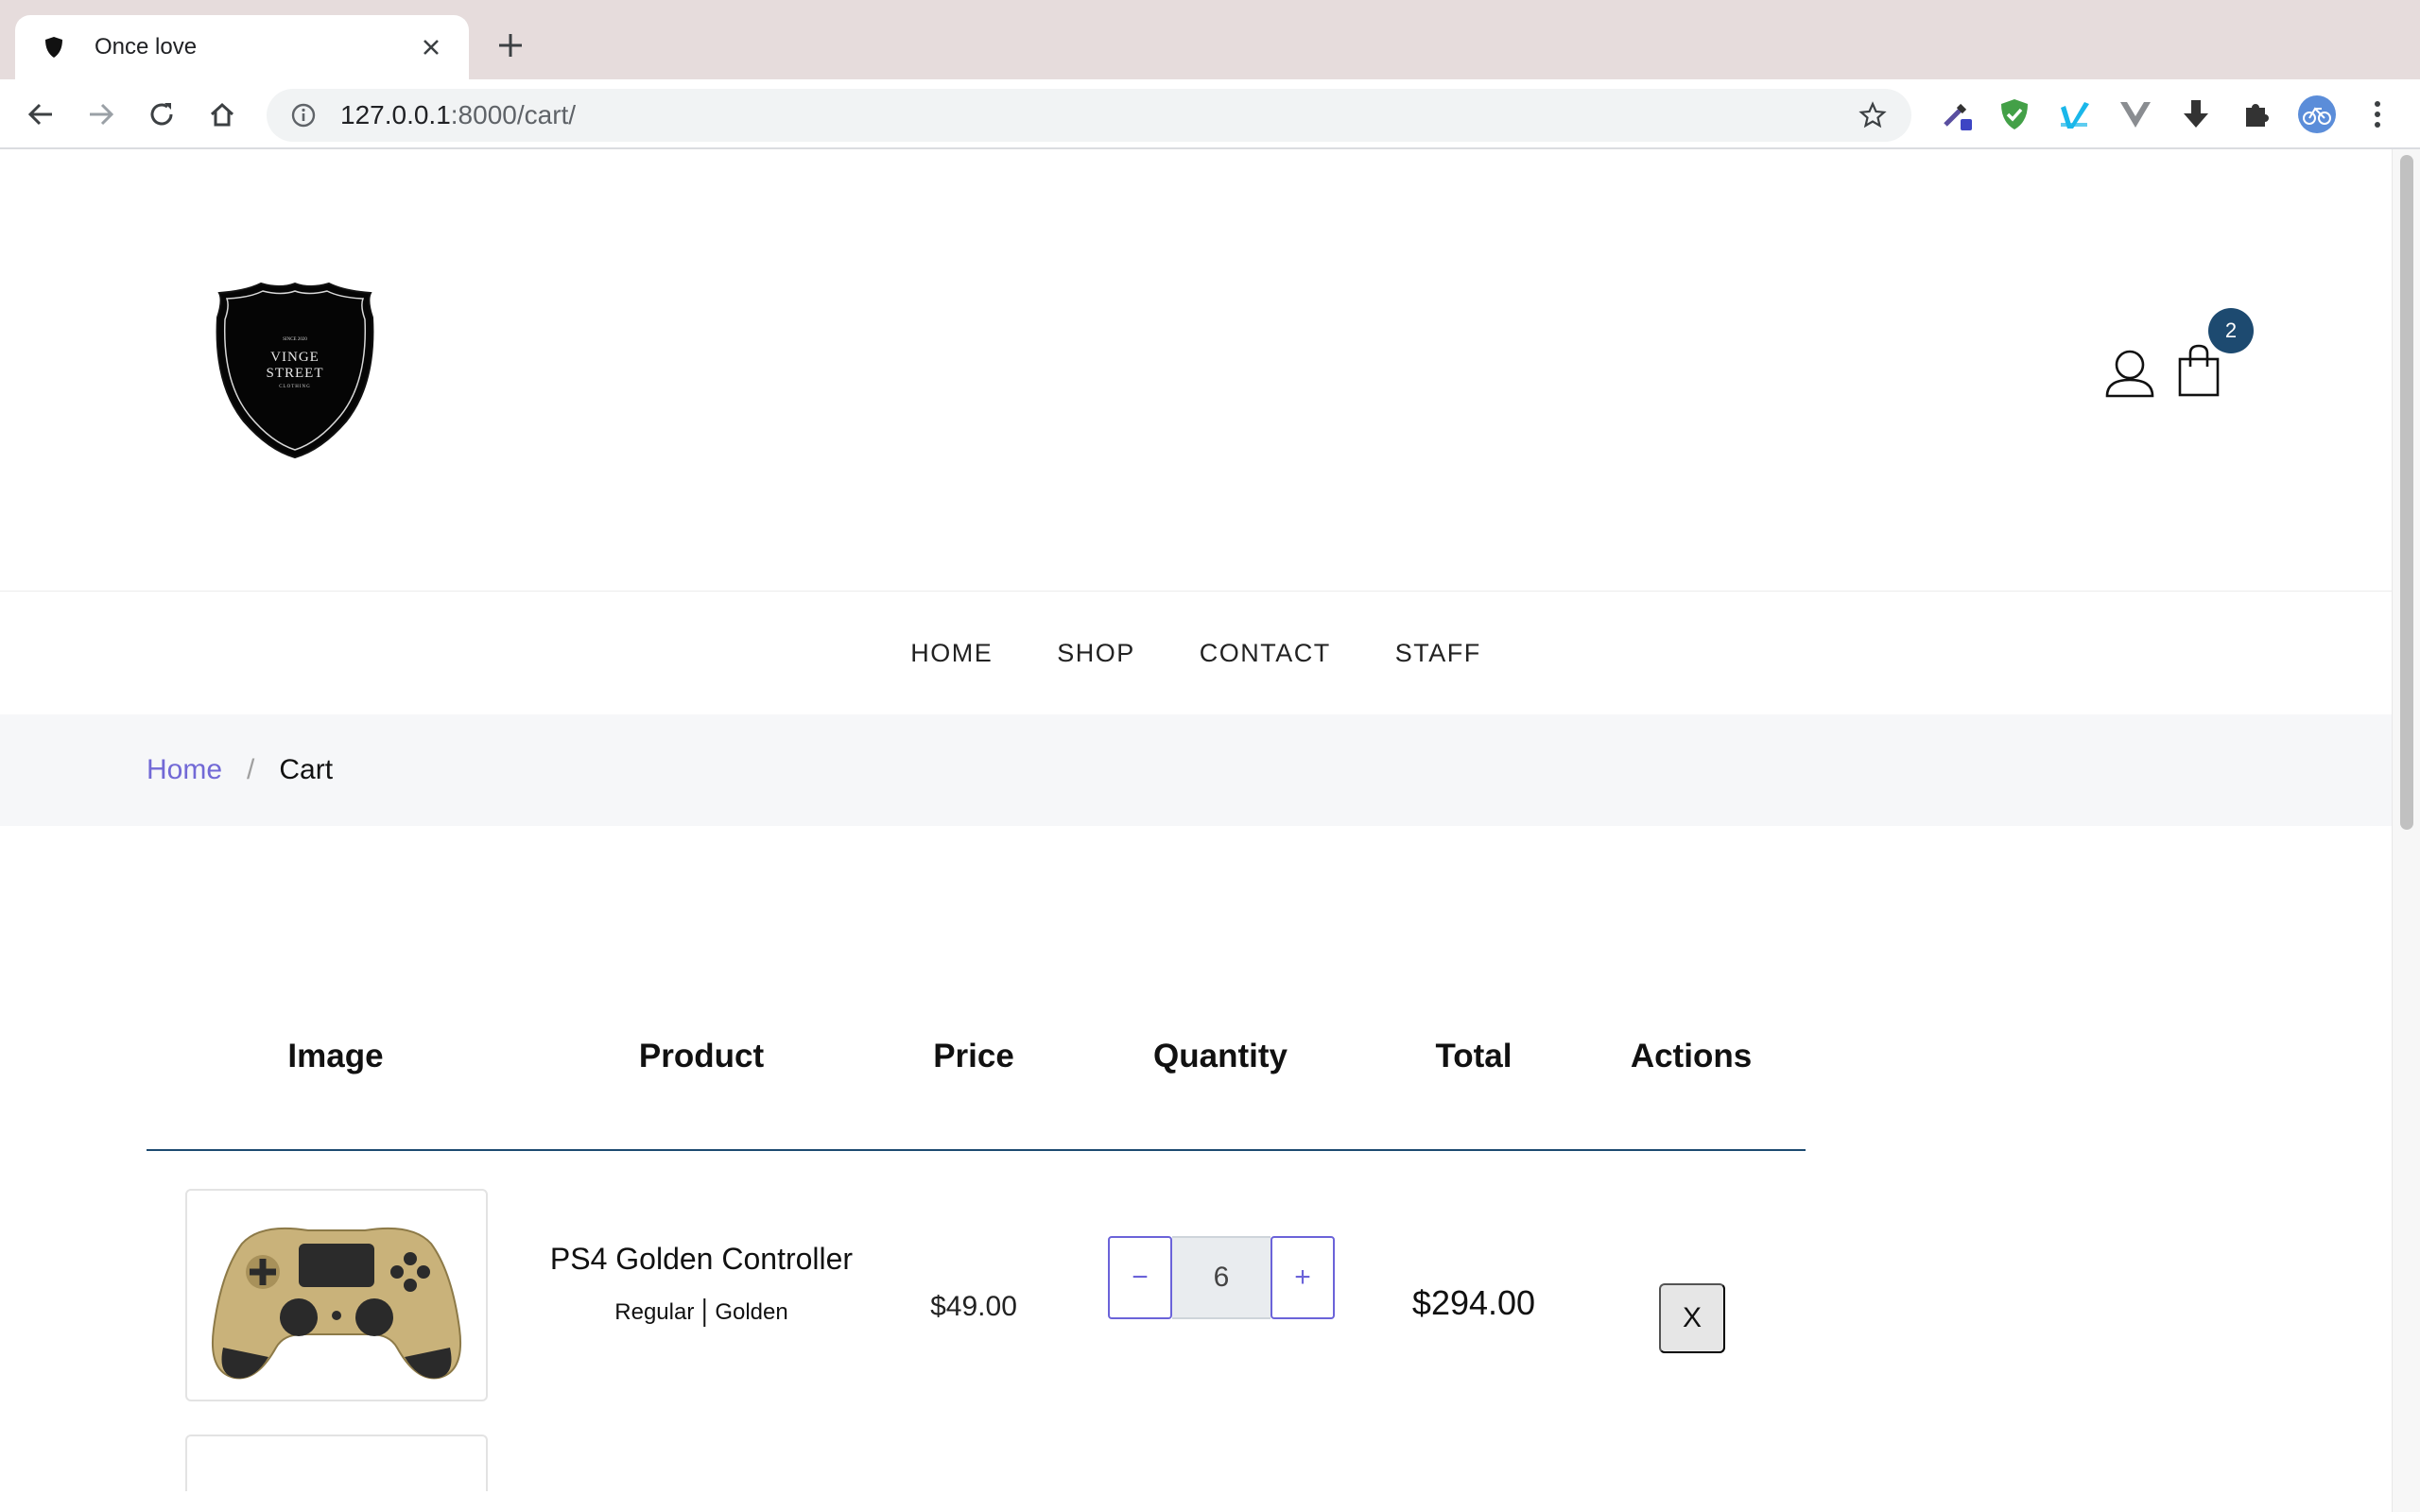  Describe the element at coordinates (2196, 114) in the screenshot. I see `download-icon` at that location.